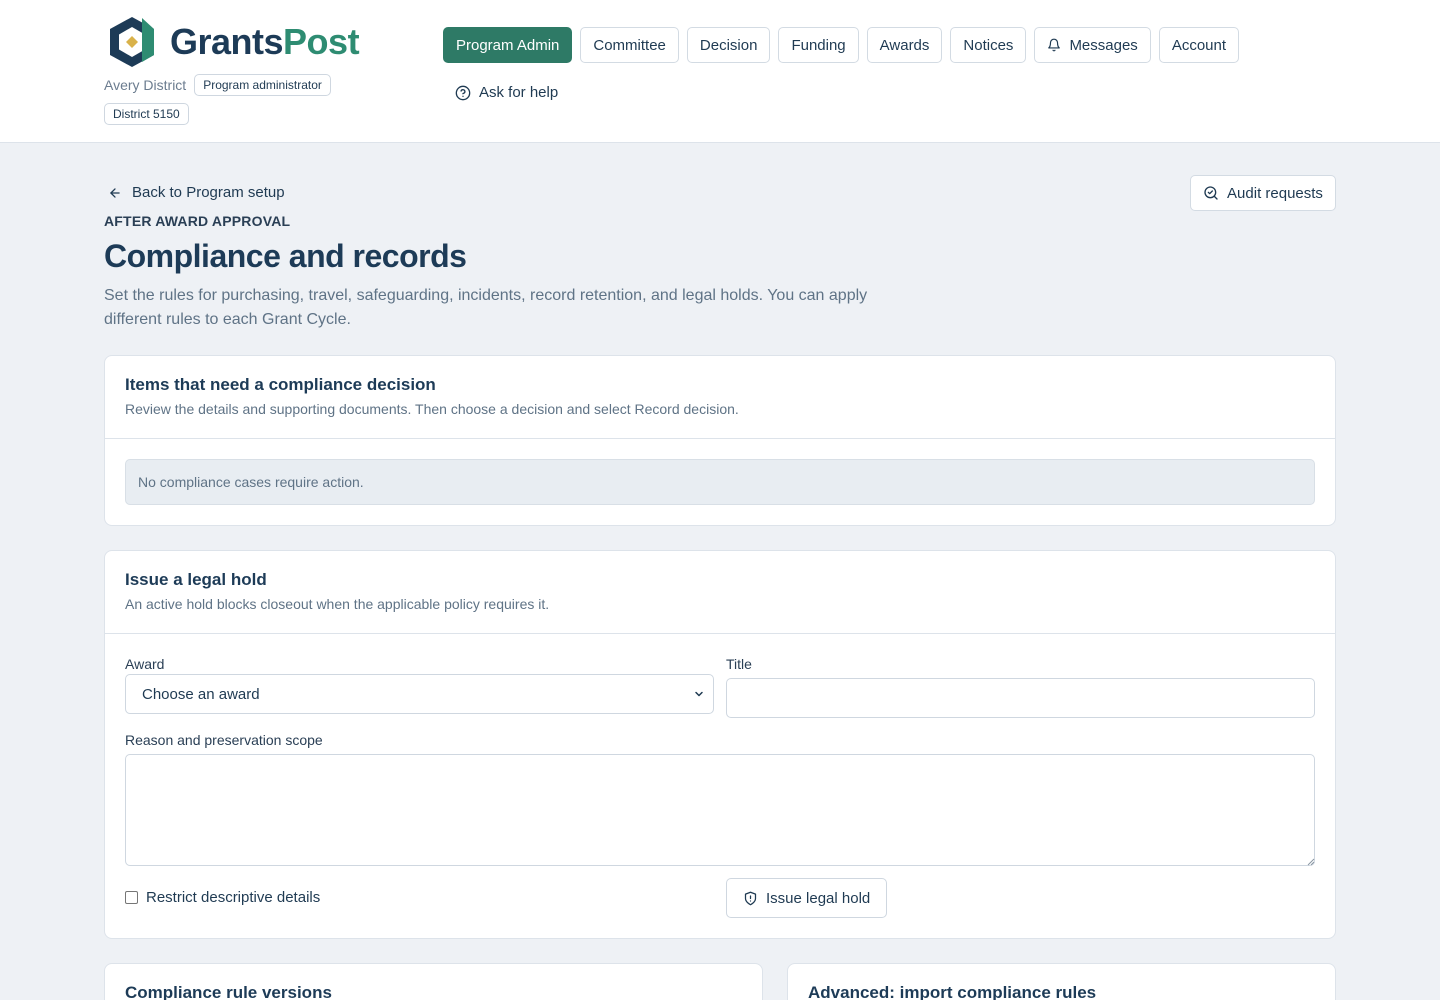  Describe the element at coordinates (208, 192) in the screenshot. I see `back-label: Back to Program setup` at that location.